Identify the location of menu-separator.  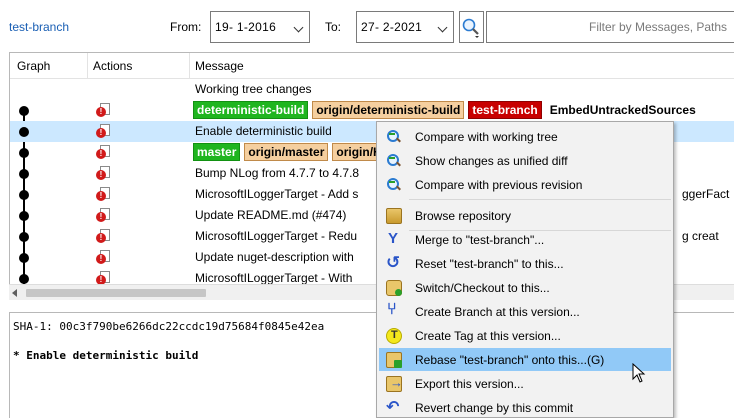
(540, 199).